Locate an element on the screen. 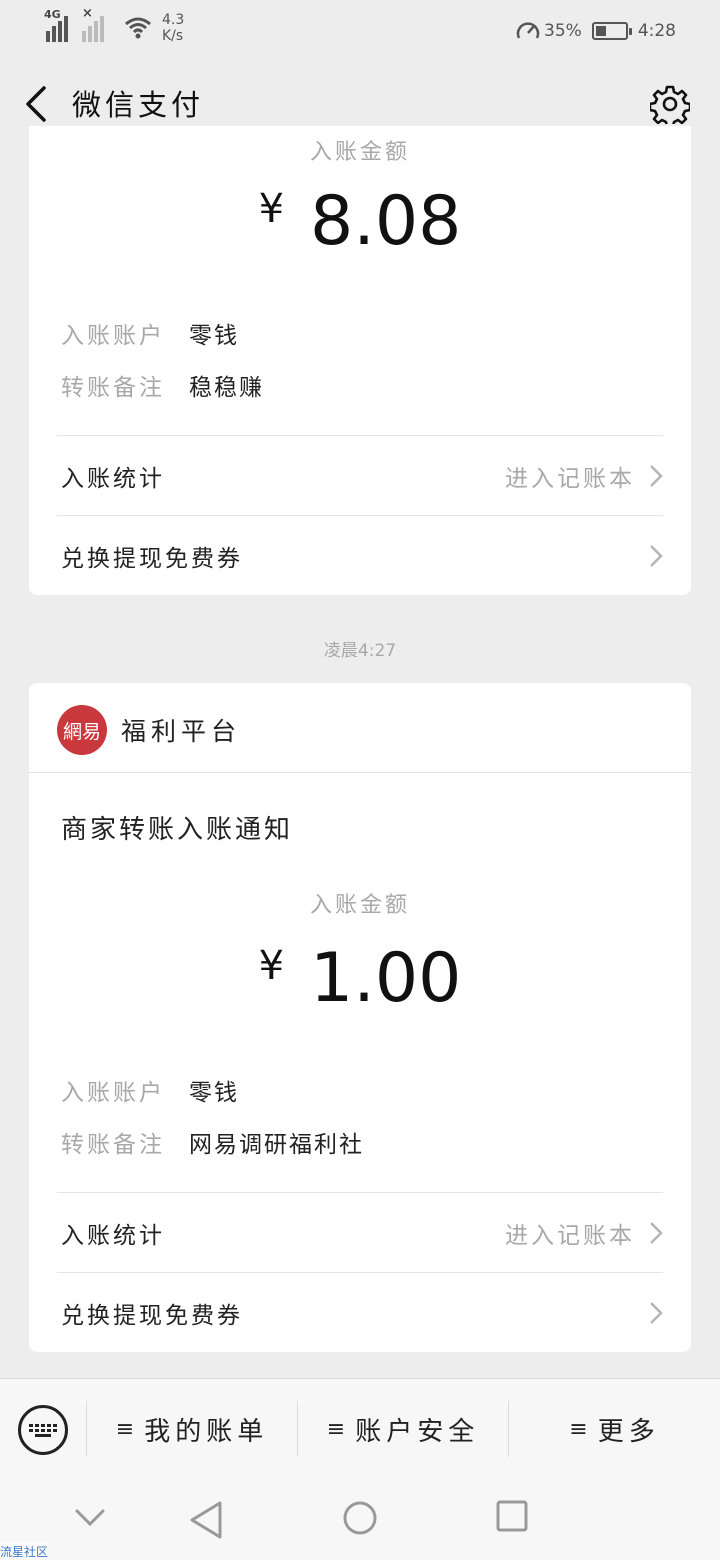 Image resolution: width=720 pixels, height=1560 pixels. net-speed-unit: K/s is located at coordinates (173, 36).